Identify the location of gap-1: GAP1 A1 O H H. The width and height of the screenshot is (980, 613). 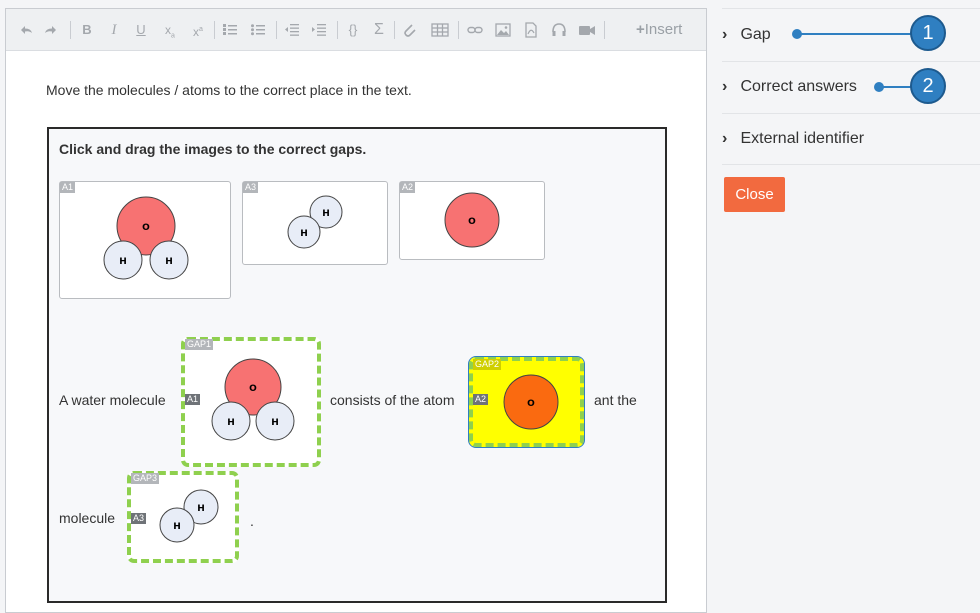
(251, 402).